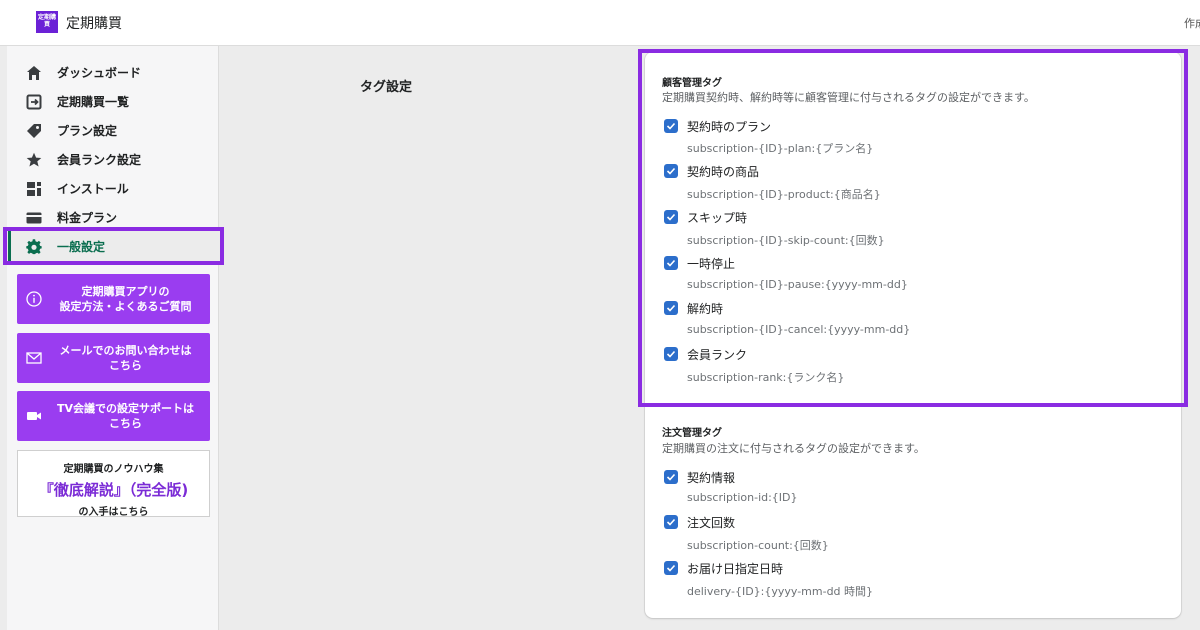 This screenshot has width=1200, height=630. I want to click on email-contact-line2: こちら, so click(125, 365).